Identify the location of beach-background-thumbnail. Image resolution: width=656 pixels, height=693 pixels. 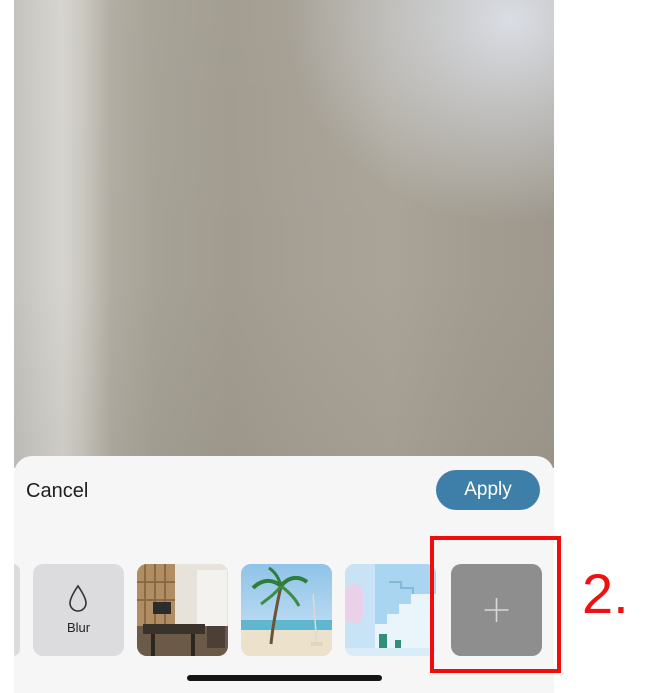
(286, 610).